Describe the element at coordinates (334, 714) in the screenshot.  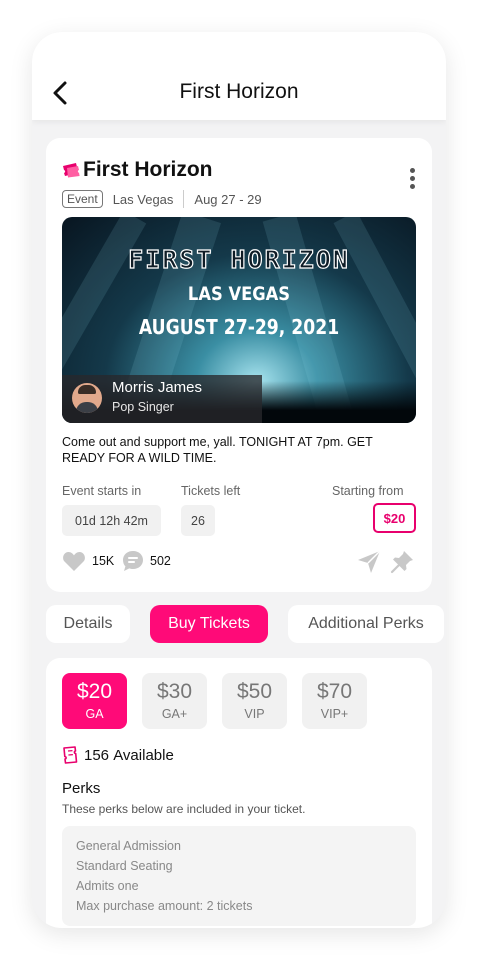
I see `tier-name: VIP+` at that location.